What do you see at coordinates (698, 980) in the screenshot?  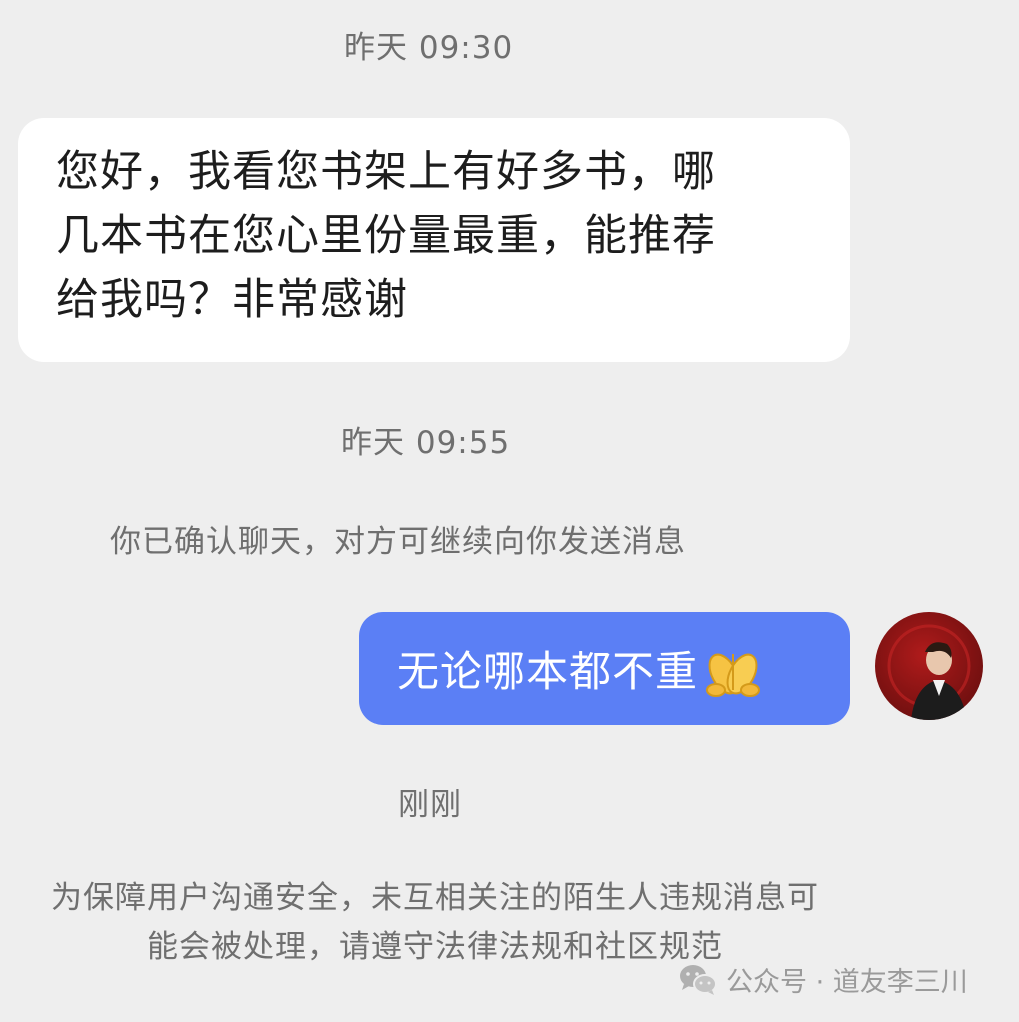 I see `wechat-icon` at bounding box center [698, 980].